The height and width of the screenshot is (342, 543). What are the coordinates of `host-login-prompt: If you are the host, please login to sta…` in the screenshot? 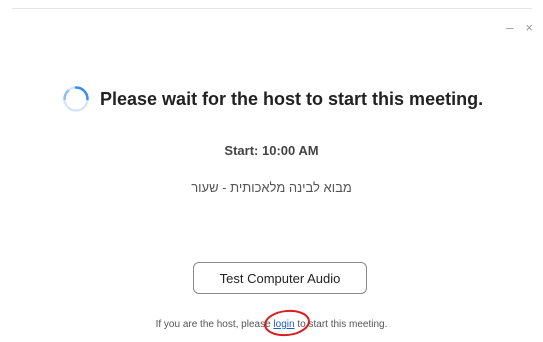 It's located at (271, 324).